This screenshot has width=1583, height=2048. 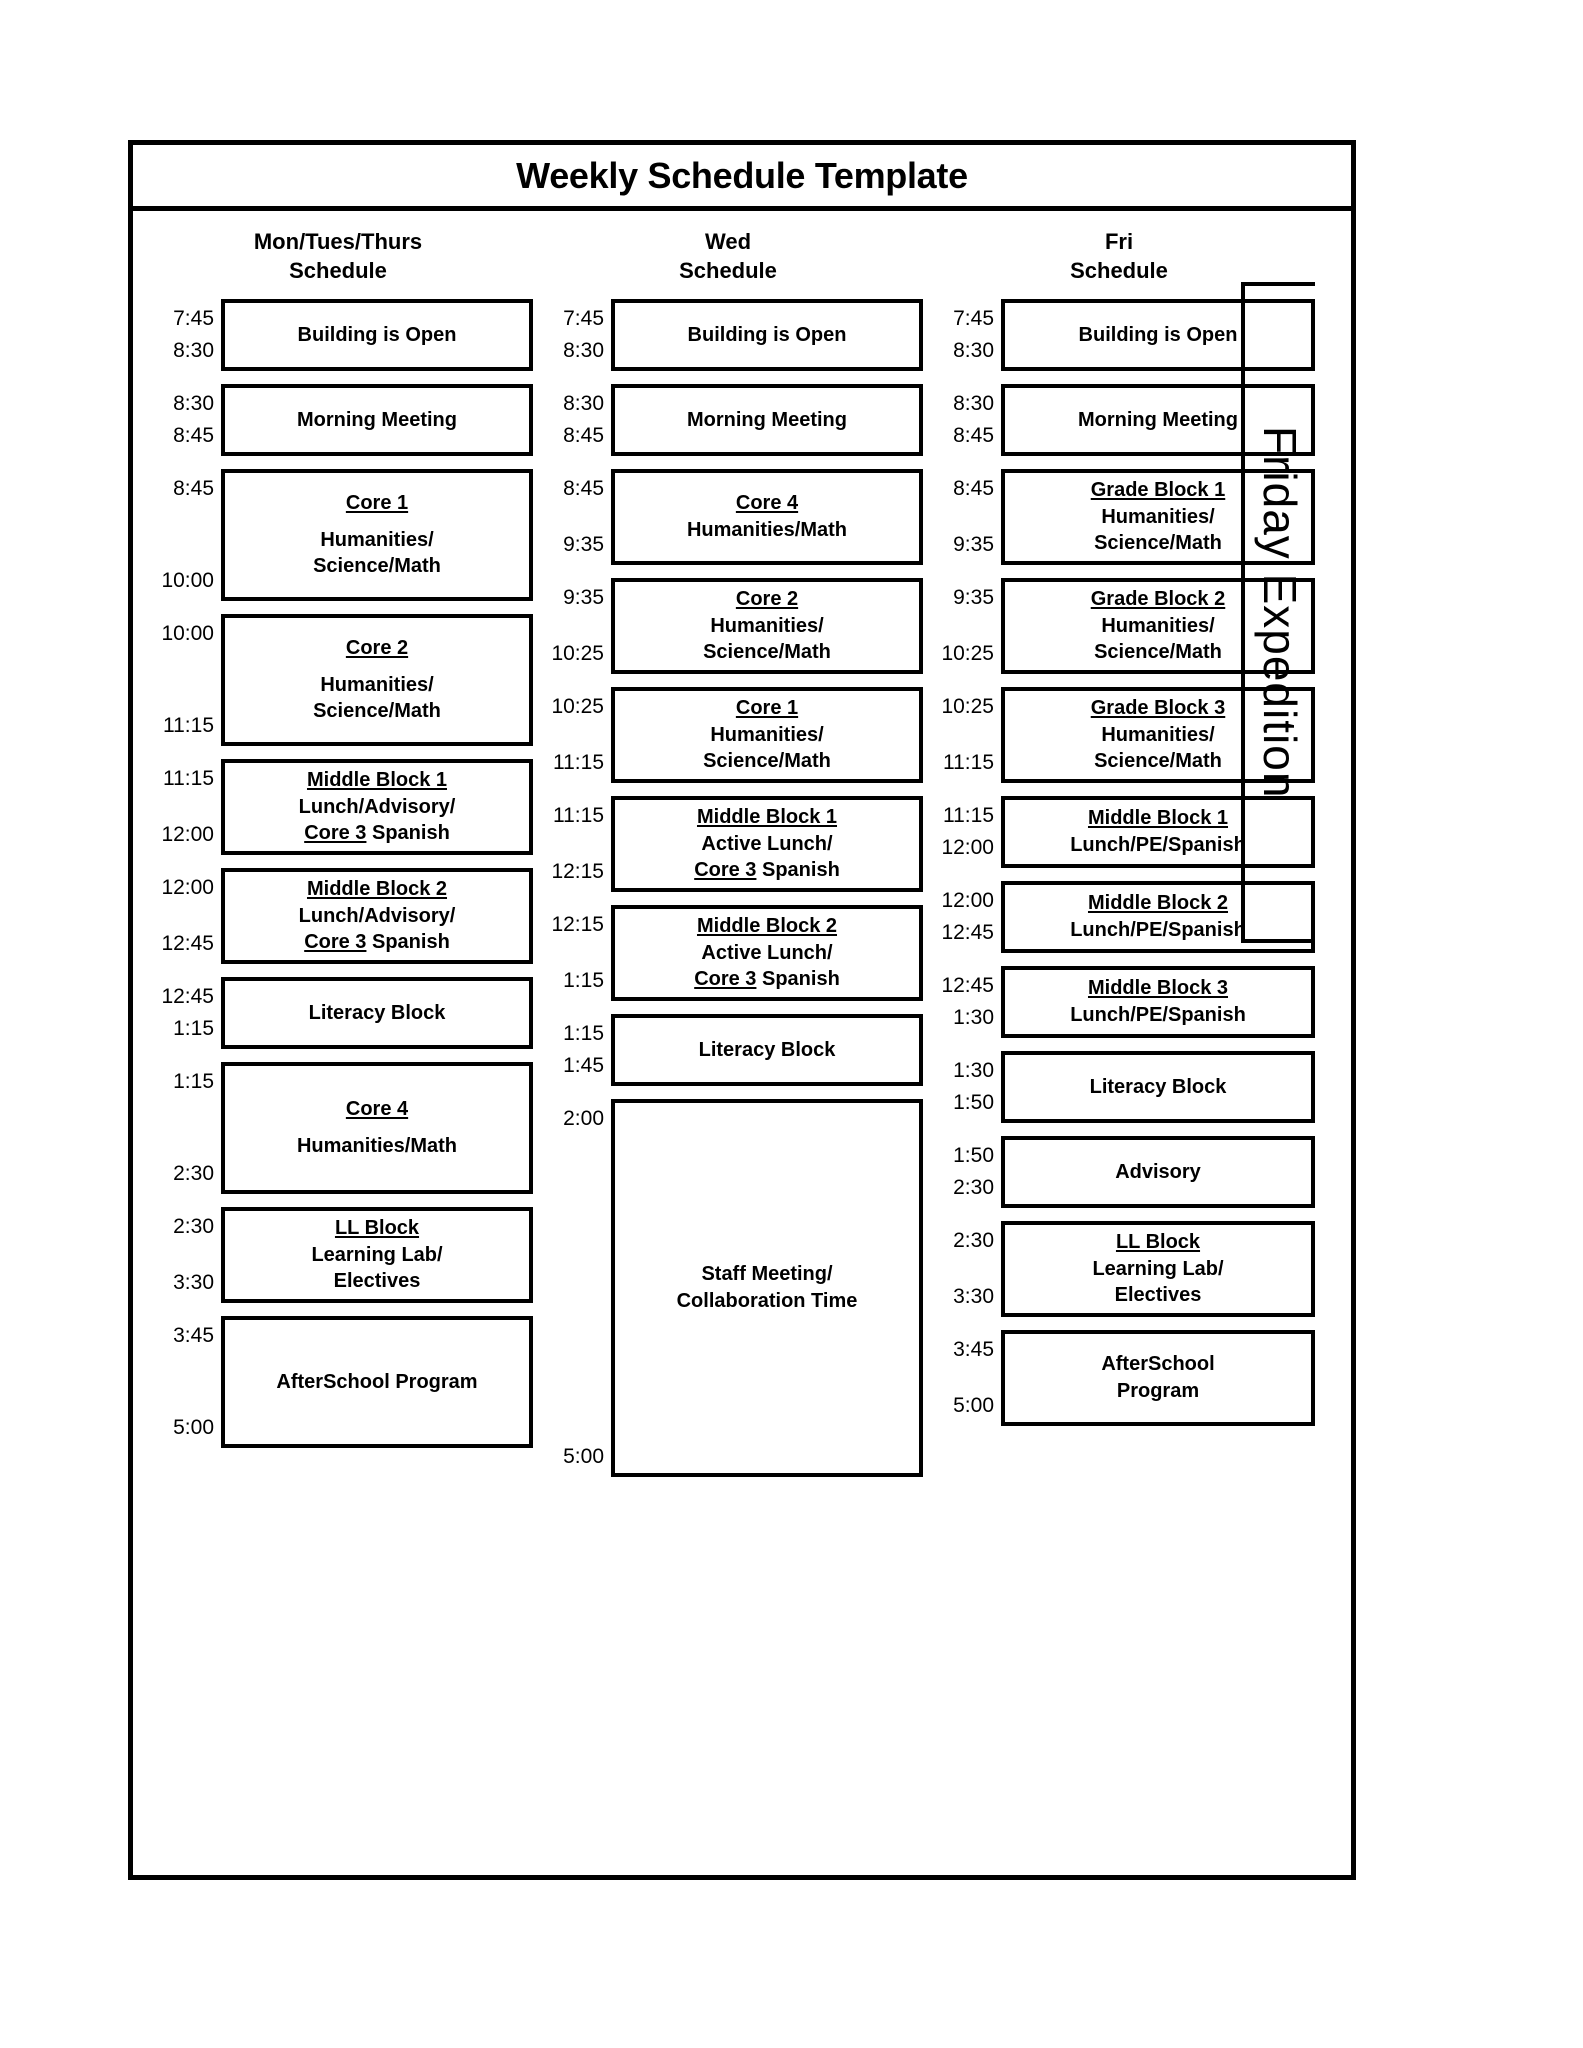 What do you see at coordinates (377, 1227) in the screenshot?
I see `block-line: LL Block` at bounding box center [377, 1227].